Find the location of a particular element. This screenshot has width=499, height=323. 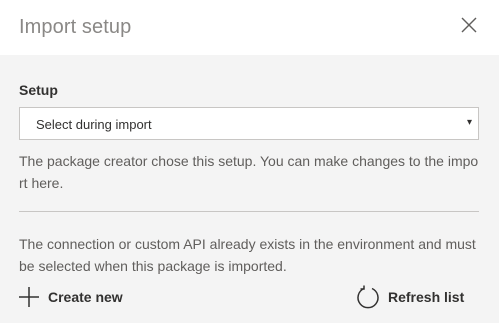

chevron-down-icon: ▾ is located at coordinates (469, 122).